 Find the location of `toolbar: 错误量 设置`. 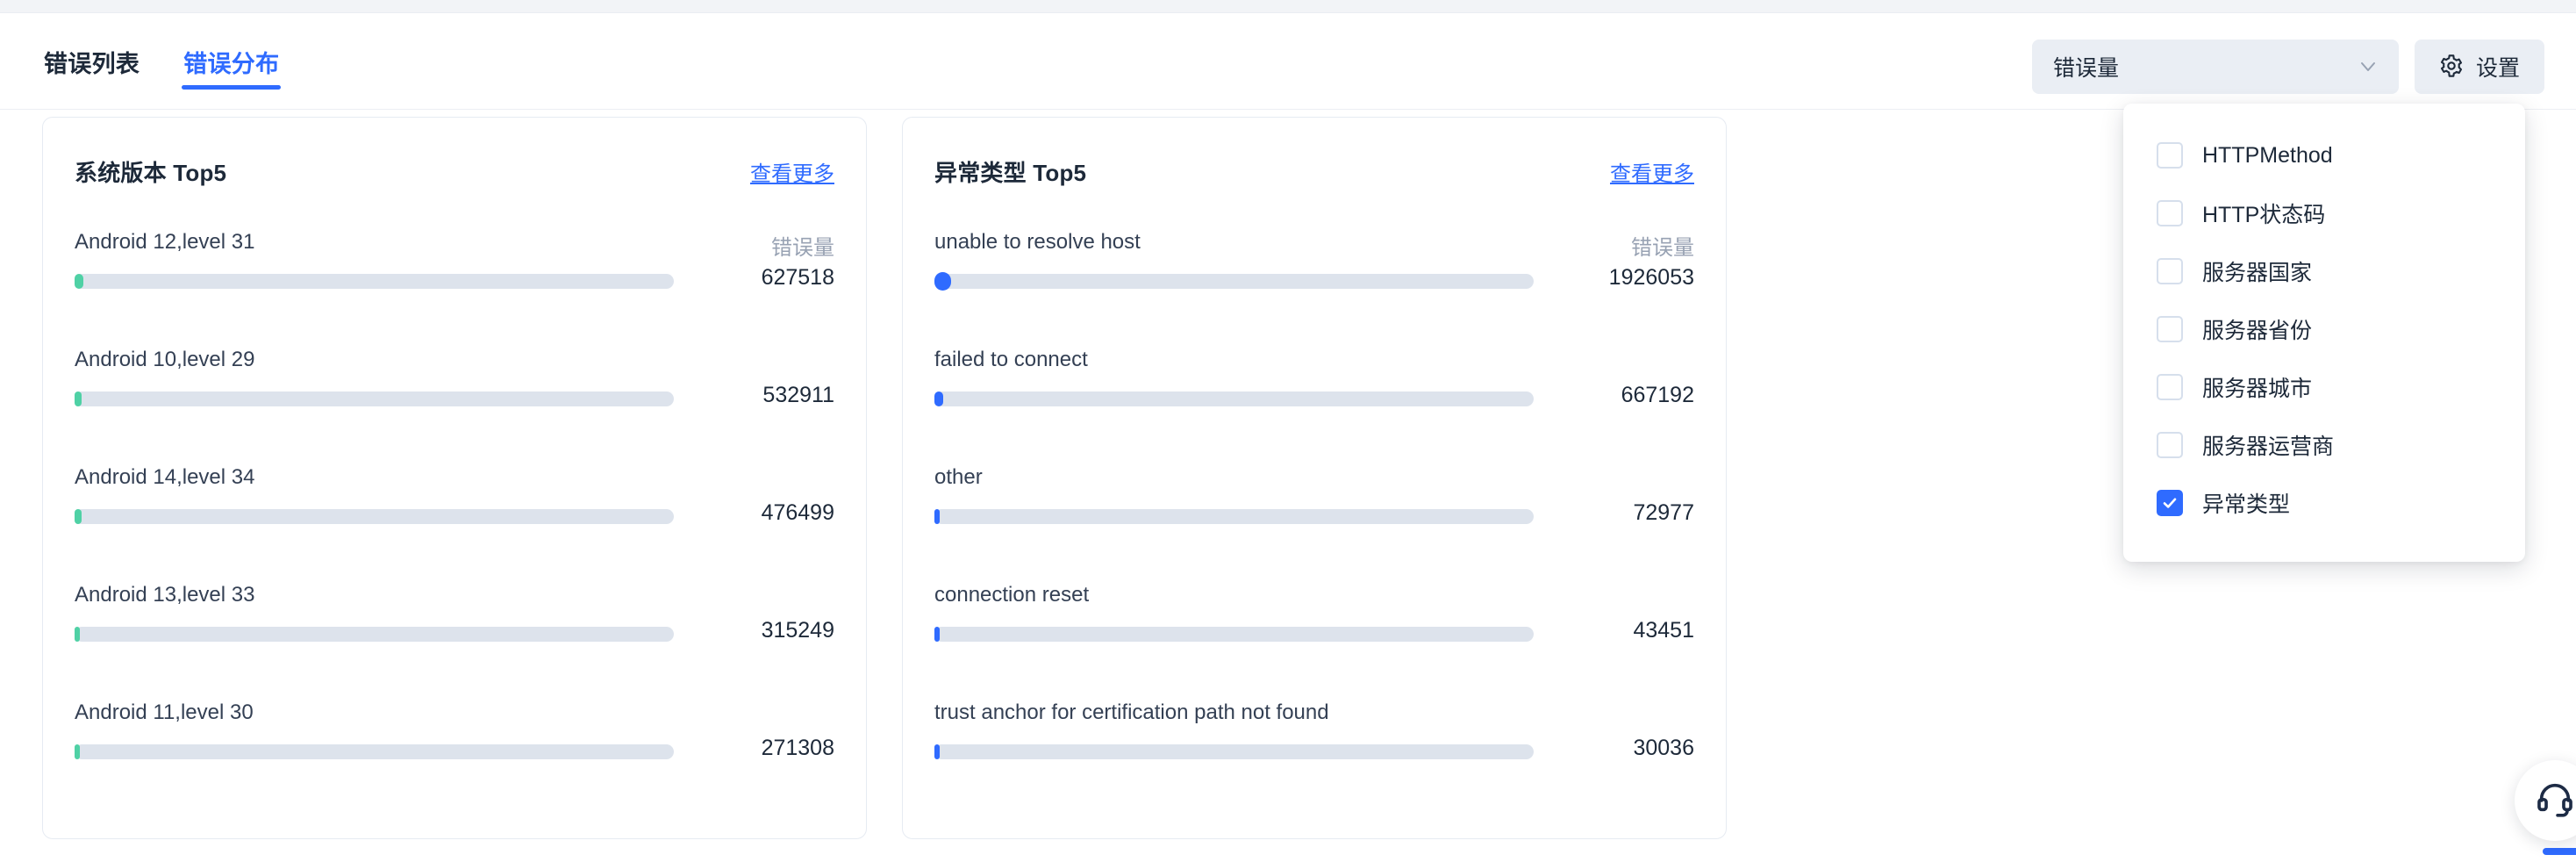

toolbar: 错误量 设置 is located at coordinates (2288, 67).